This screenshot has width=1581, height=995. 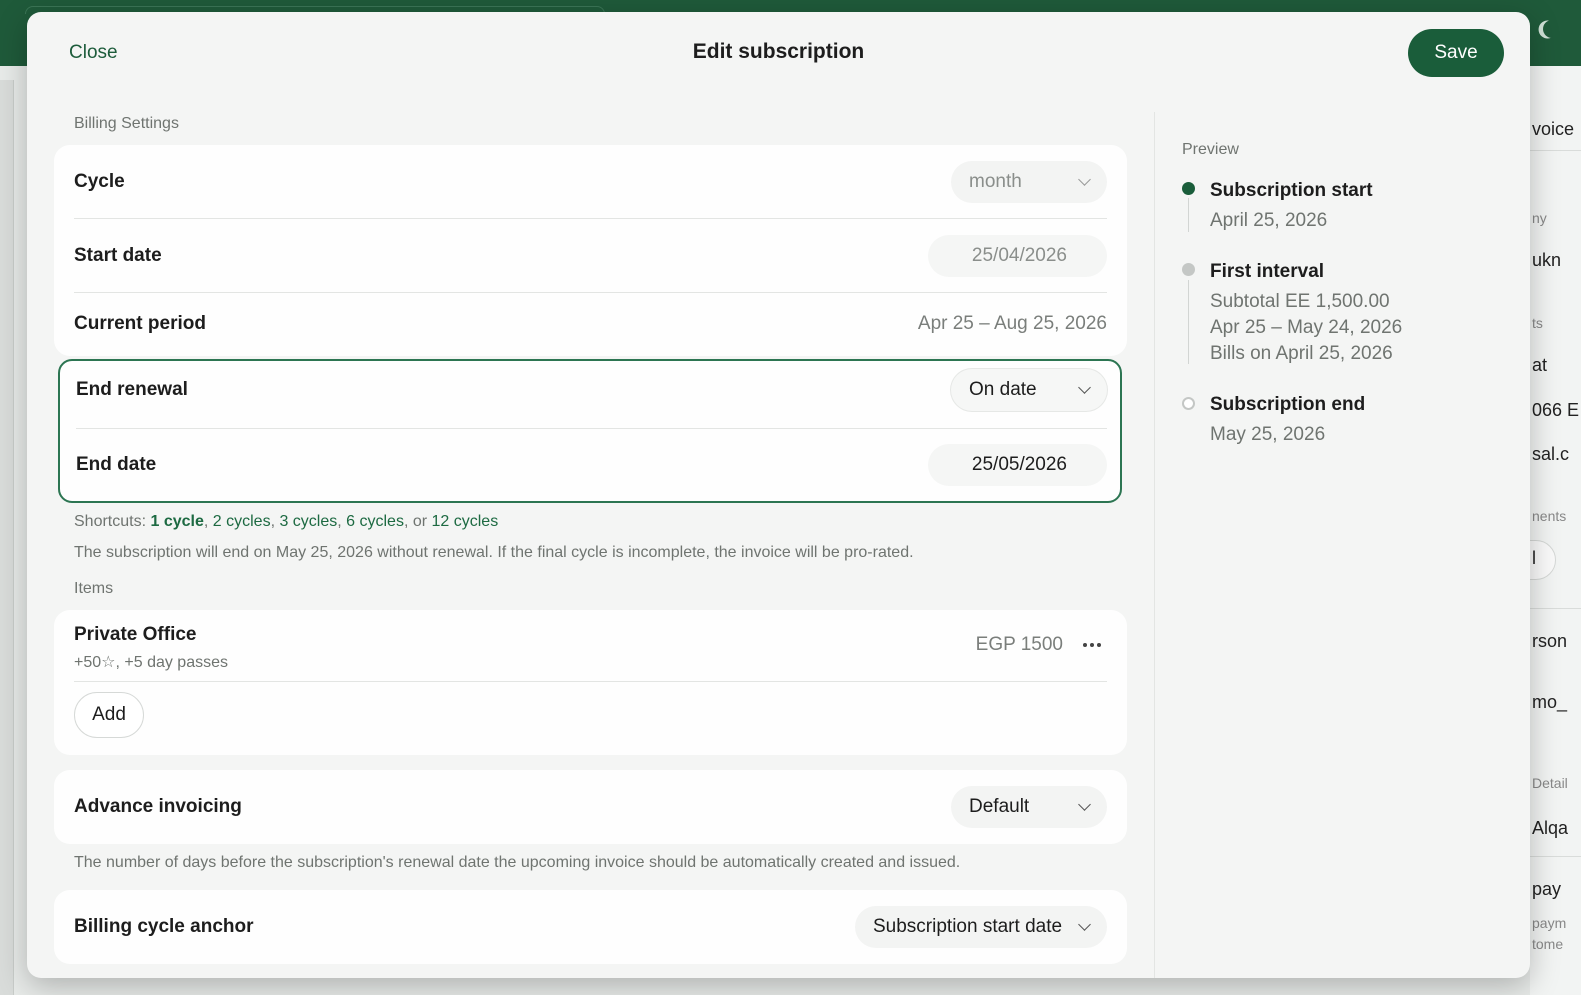 I want to click on timeline-end-title: Subscription end, so click(x=1288, y=404).